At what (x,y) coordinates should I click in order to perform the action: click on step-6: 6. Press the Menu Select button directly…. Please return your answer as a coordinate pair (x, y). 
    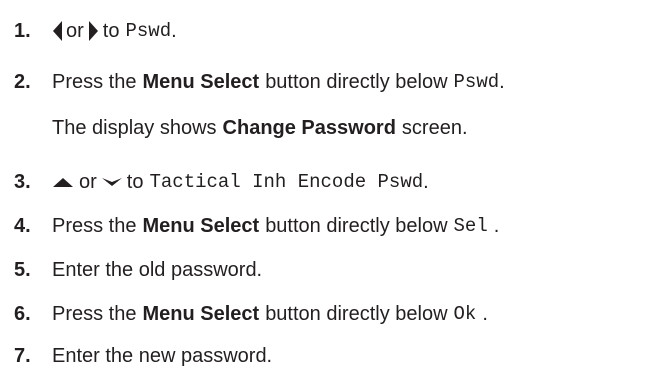
    Looking at the image, I should click on (251, 314).